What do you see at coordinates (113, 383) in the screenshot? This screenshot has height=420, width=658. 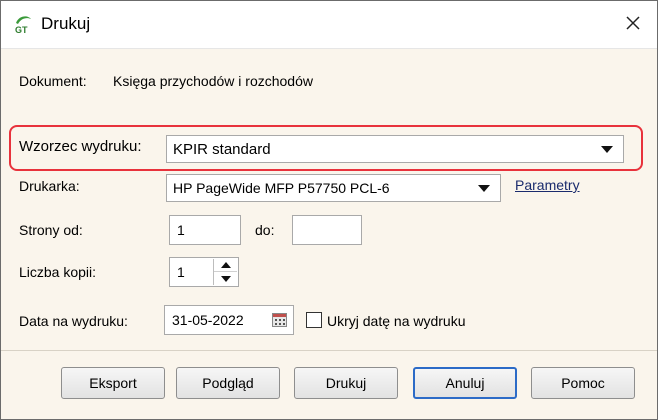 I see `export-button: Eksport` at bounding box center [113, 383].